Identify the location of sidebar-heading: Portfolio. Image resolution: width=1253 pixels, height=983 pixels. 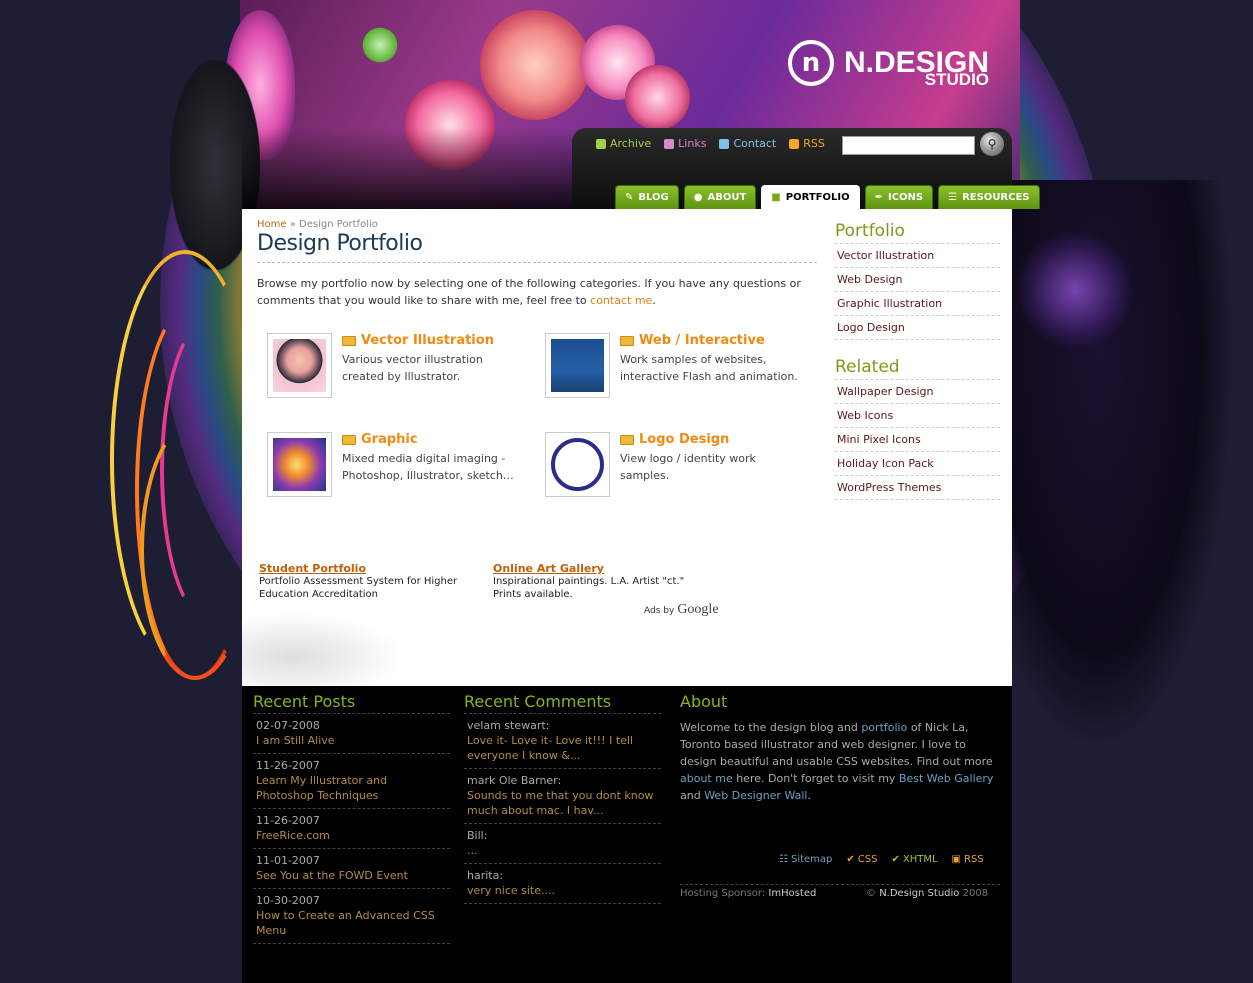
(917, 232).